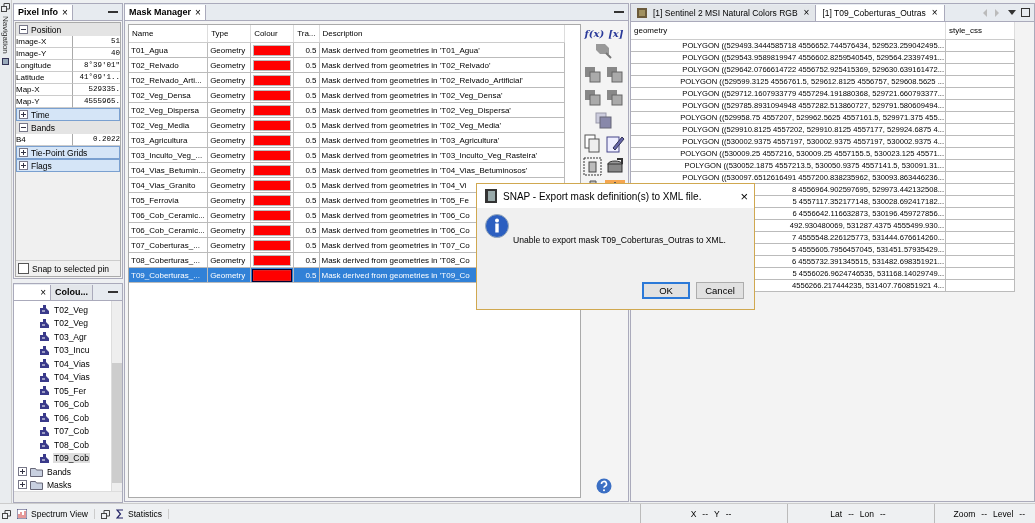 This screenshot has height=523, width=1035. Describe the element at coordinates (59, 471) in the screenshot. I see `tree-folder: Bands` at that location.